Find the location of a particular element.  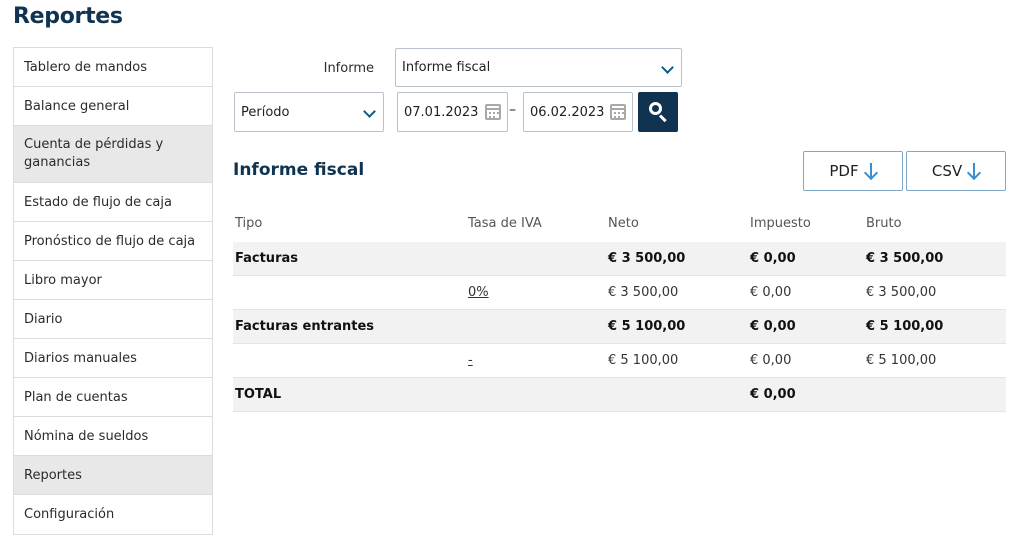

informe-label: Informe is located at coordinates (348, 68).